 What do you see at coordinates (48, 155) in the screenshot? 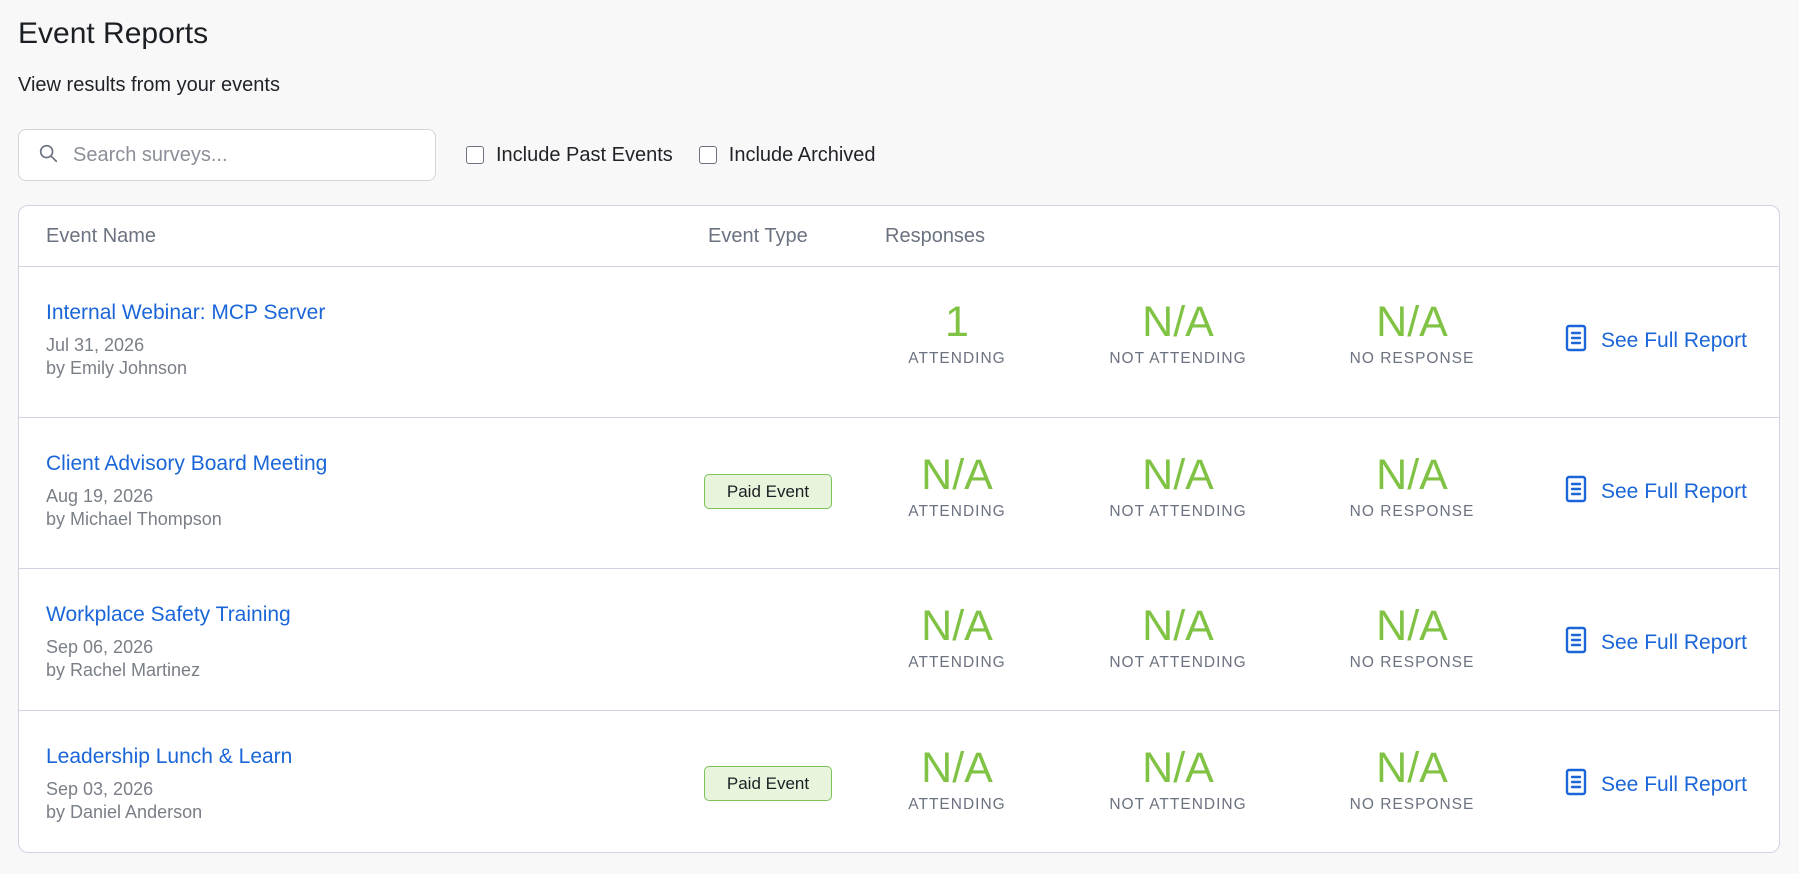
I see `search-icon` at bounding box center [48, 155].